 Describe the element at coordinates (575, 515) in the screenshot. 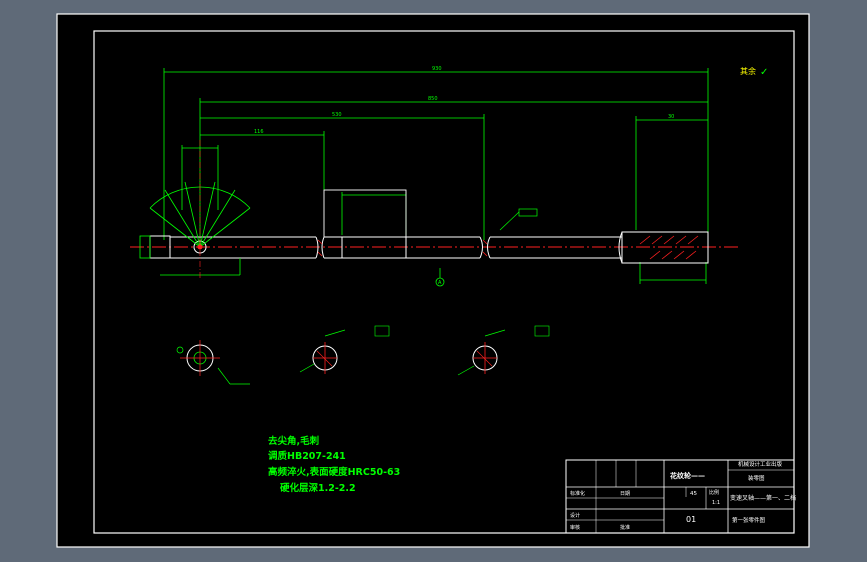

I see `tb-designer: 设计` at that location.